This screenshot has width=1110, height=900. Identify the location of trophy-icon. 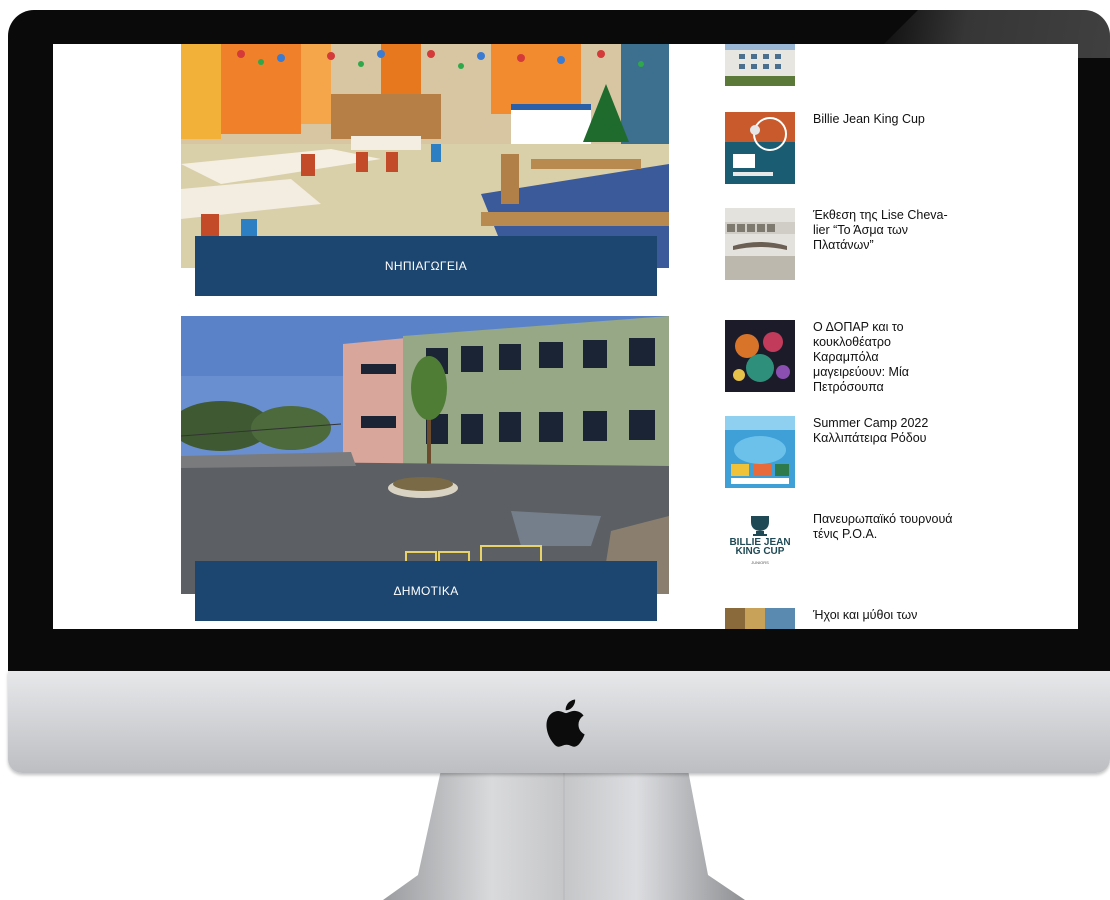
(760, 526).